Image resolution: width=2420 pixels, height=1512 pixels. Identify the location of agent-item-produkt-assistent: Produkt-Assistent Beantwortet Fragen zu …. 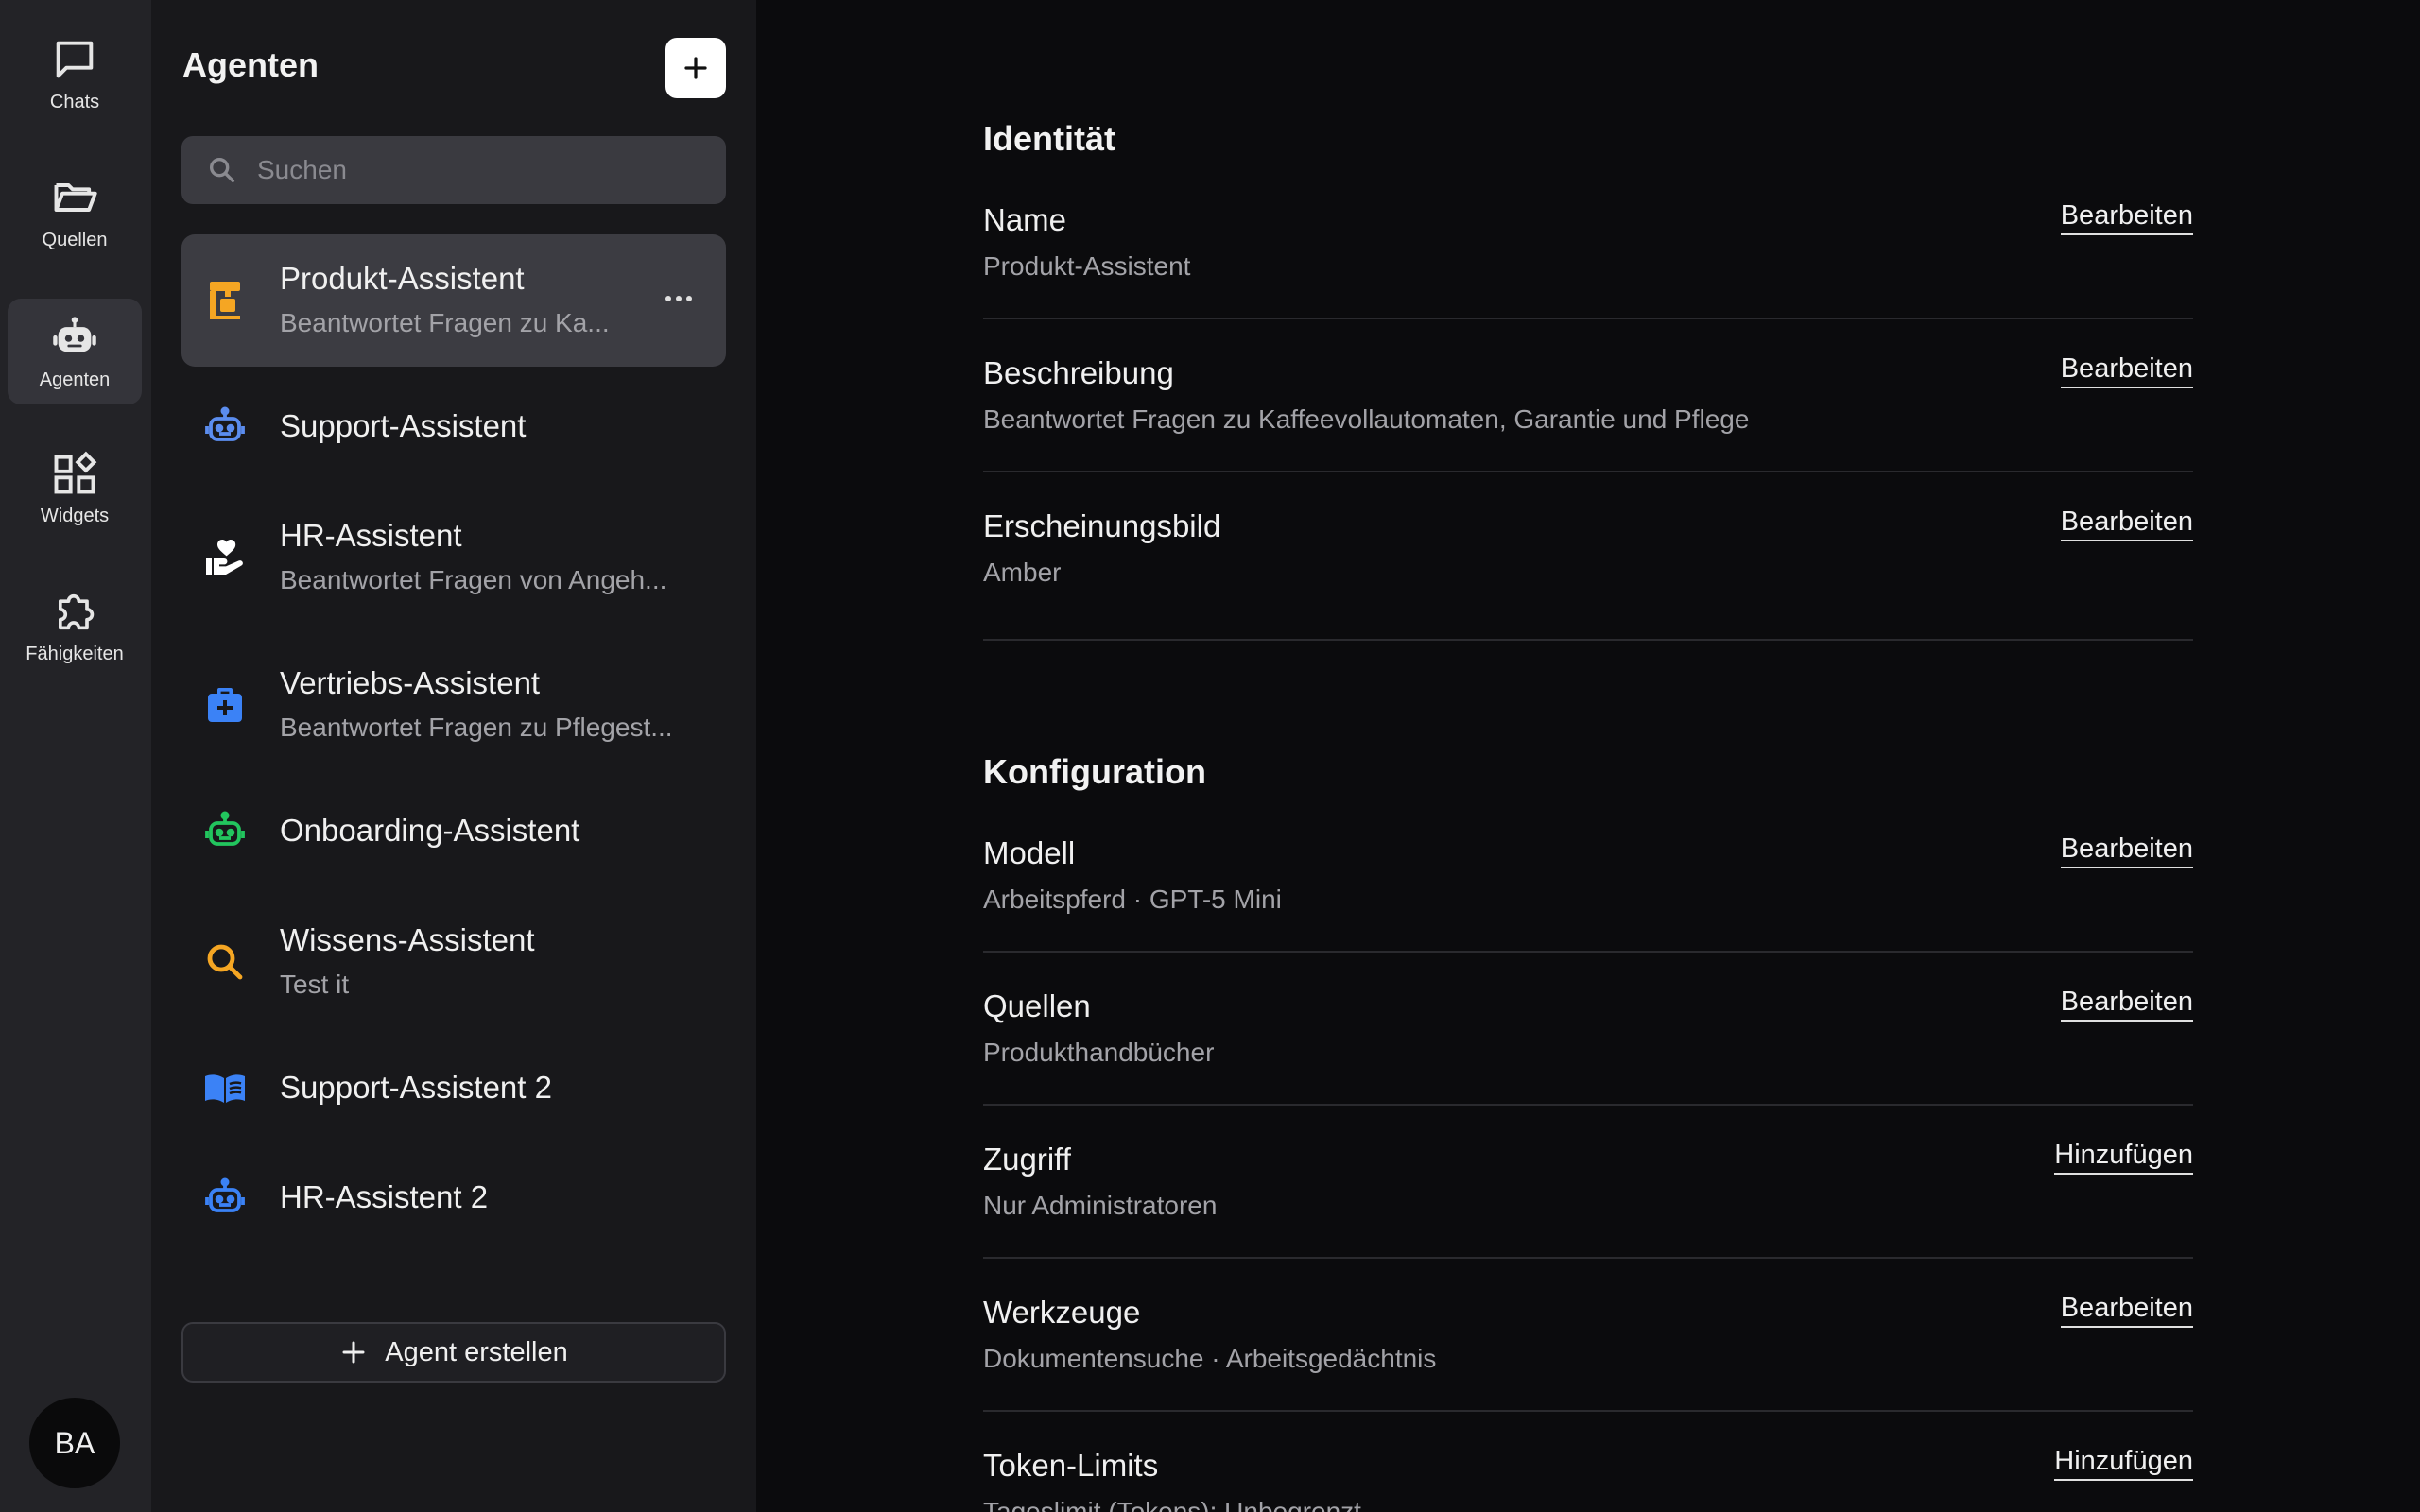
(454, 300).